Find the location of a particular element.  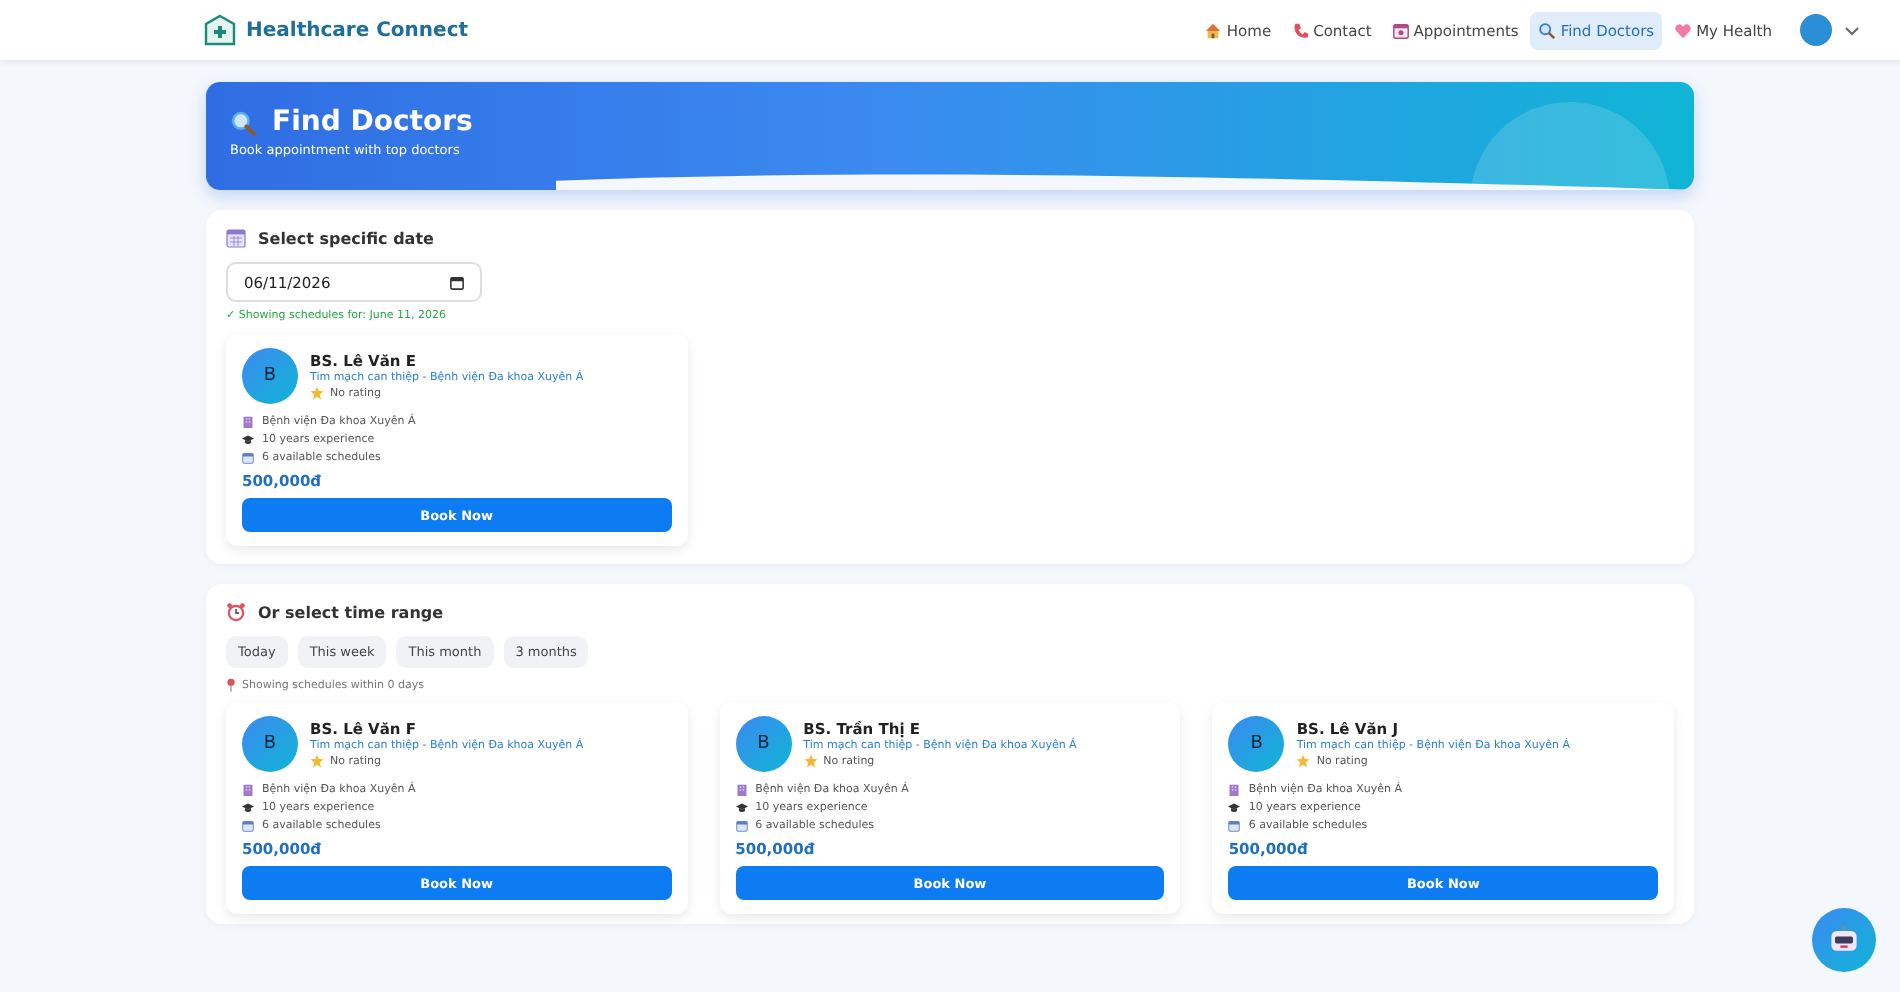

search-icon is located at coordinates (1547, 30).